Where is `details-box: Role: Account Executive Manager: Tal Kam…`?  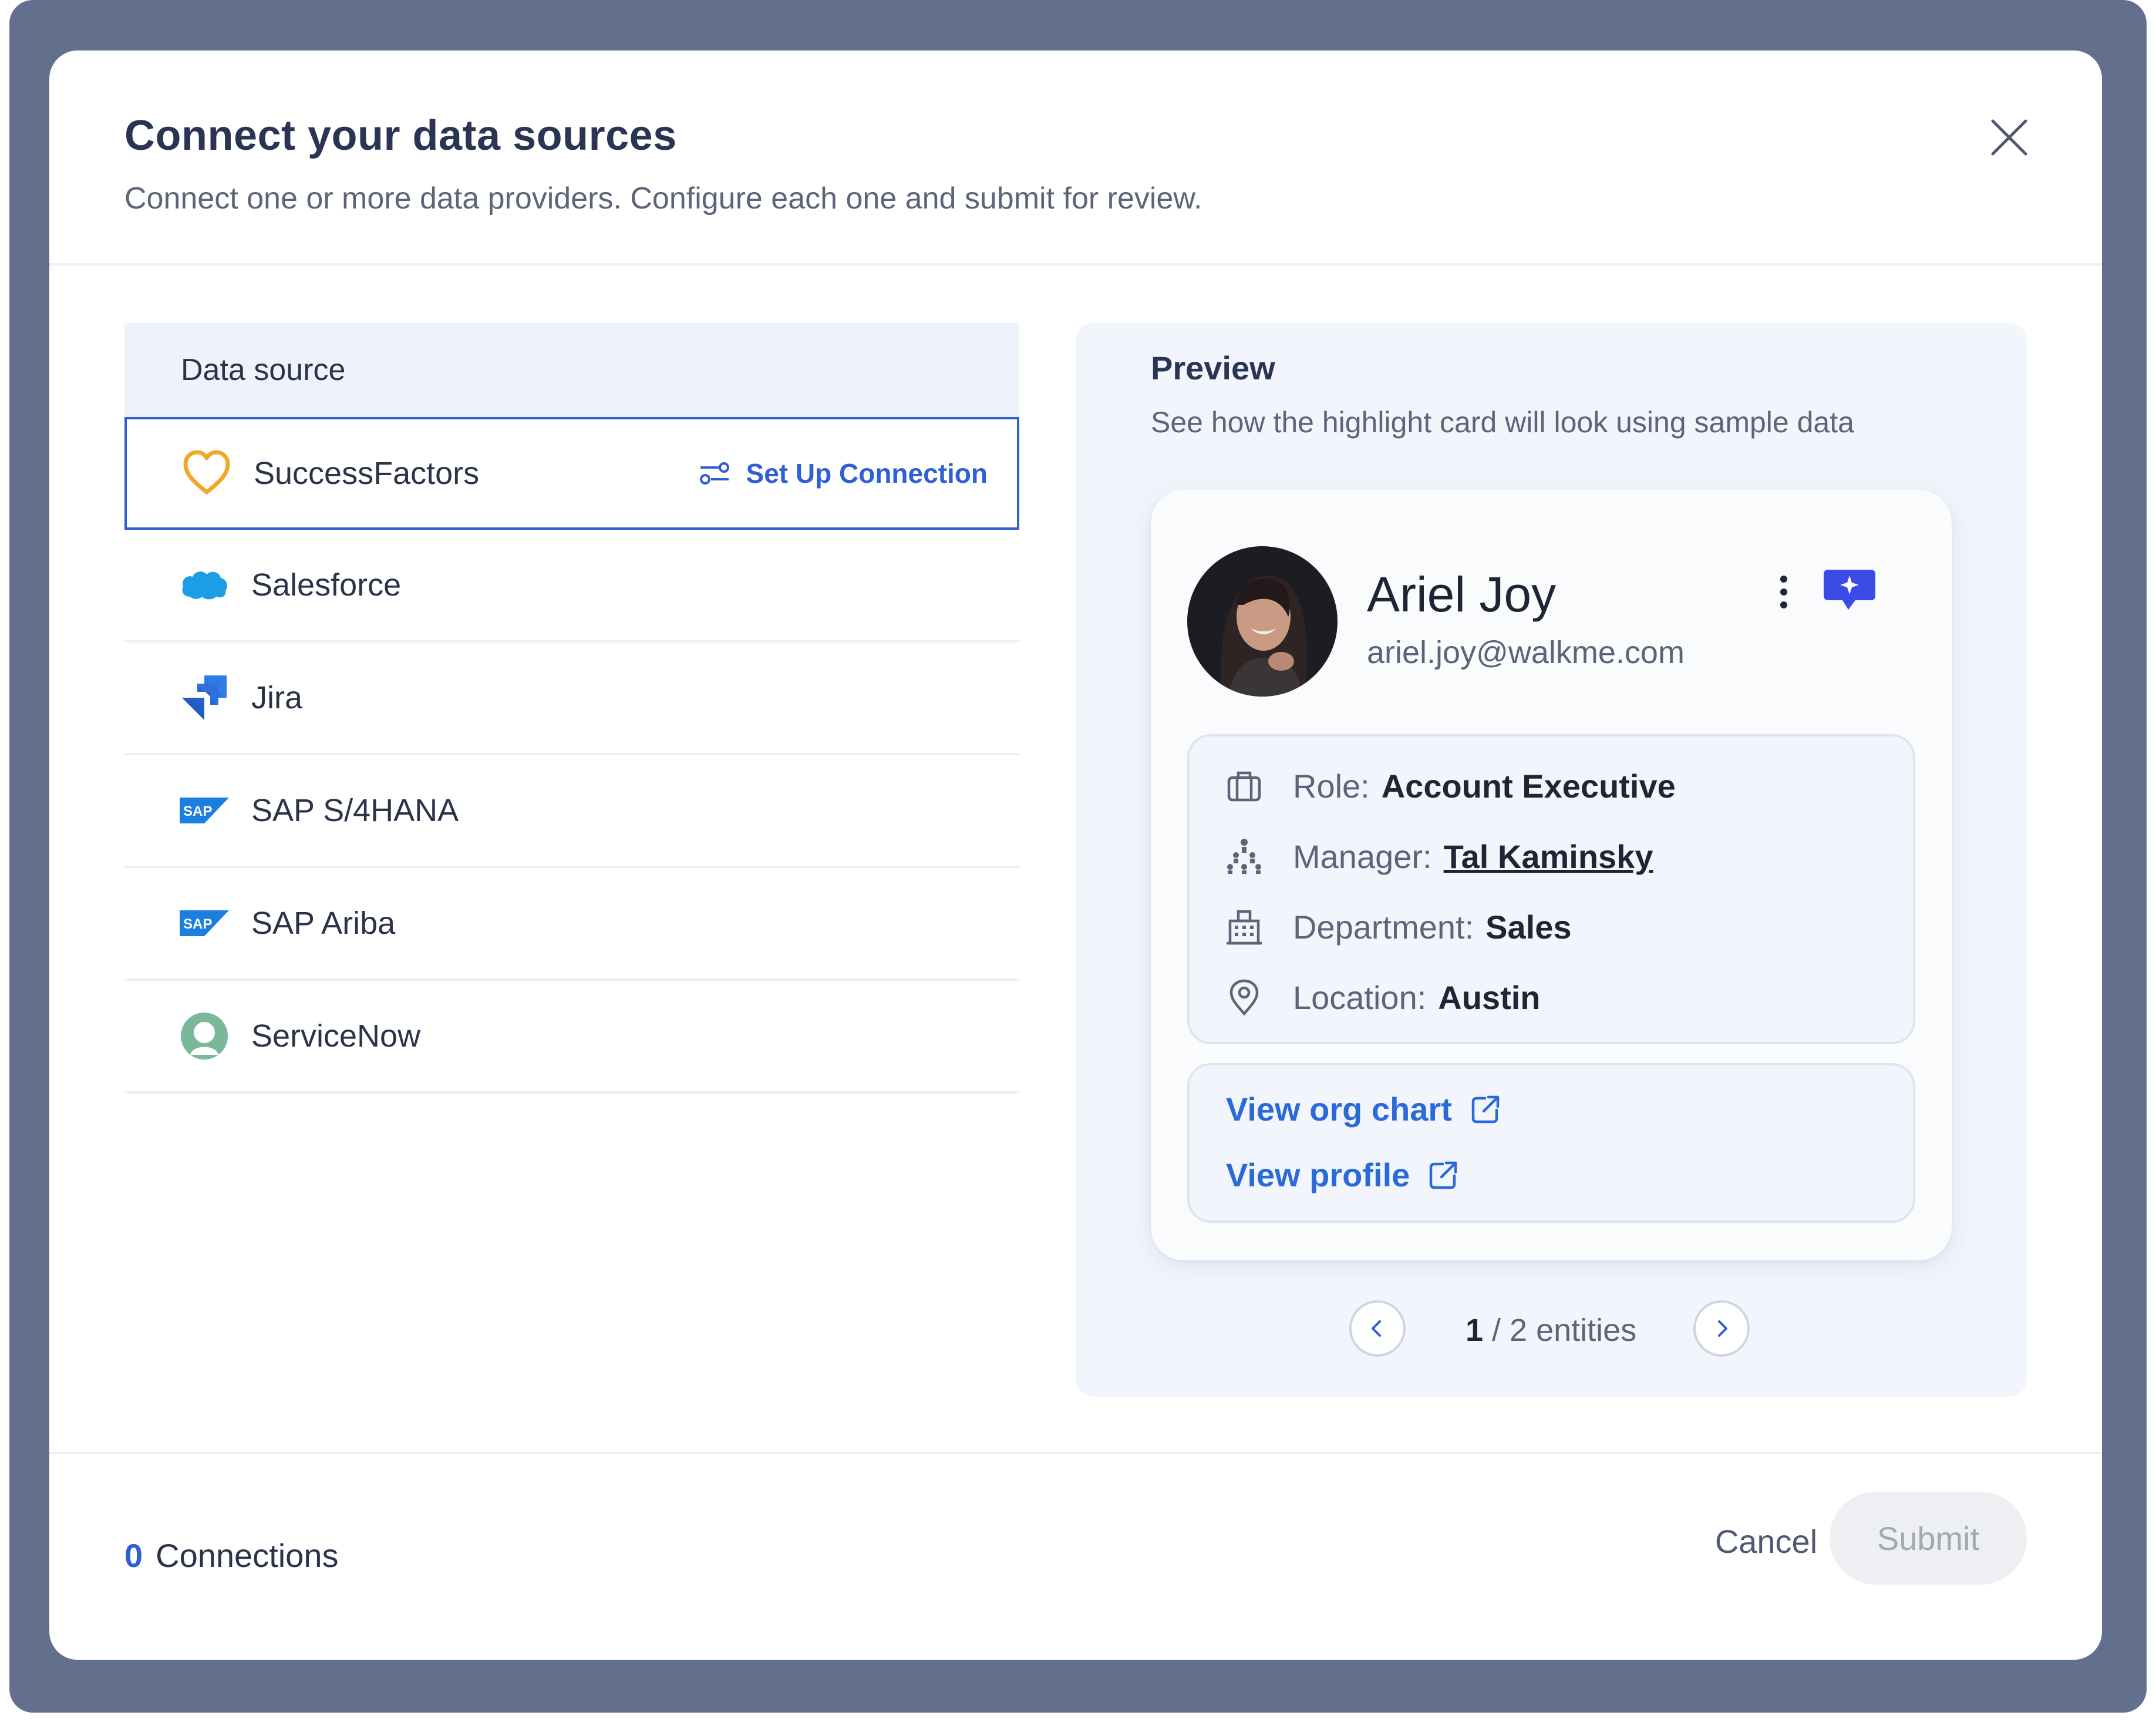
details-box: Role: Account Executive Manager: Tal Kam… is located at coordinates (1551, 889).